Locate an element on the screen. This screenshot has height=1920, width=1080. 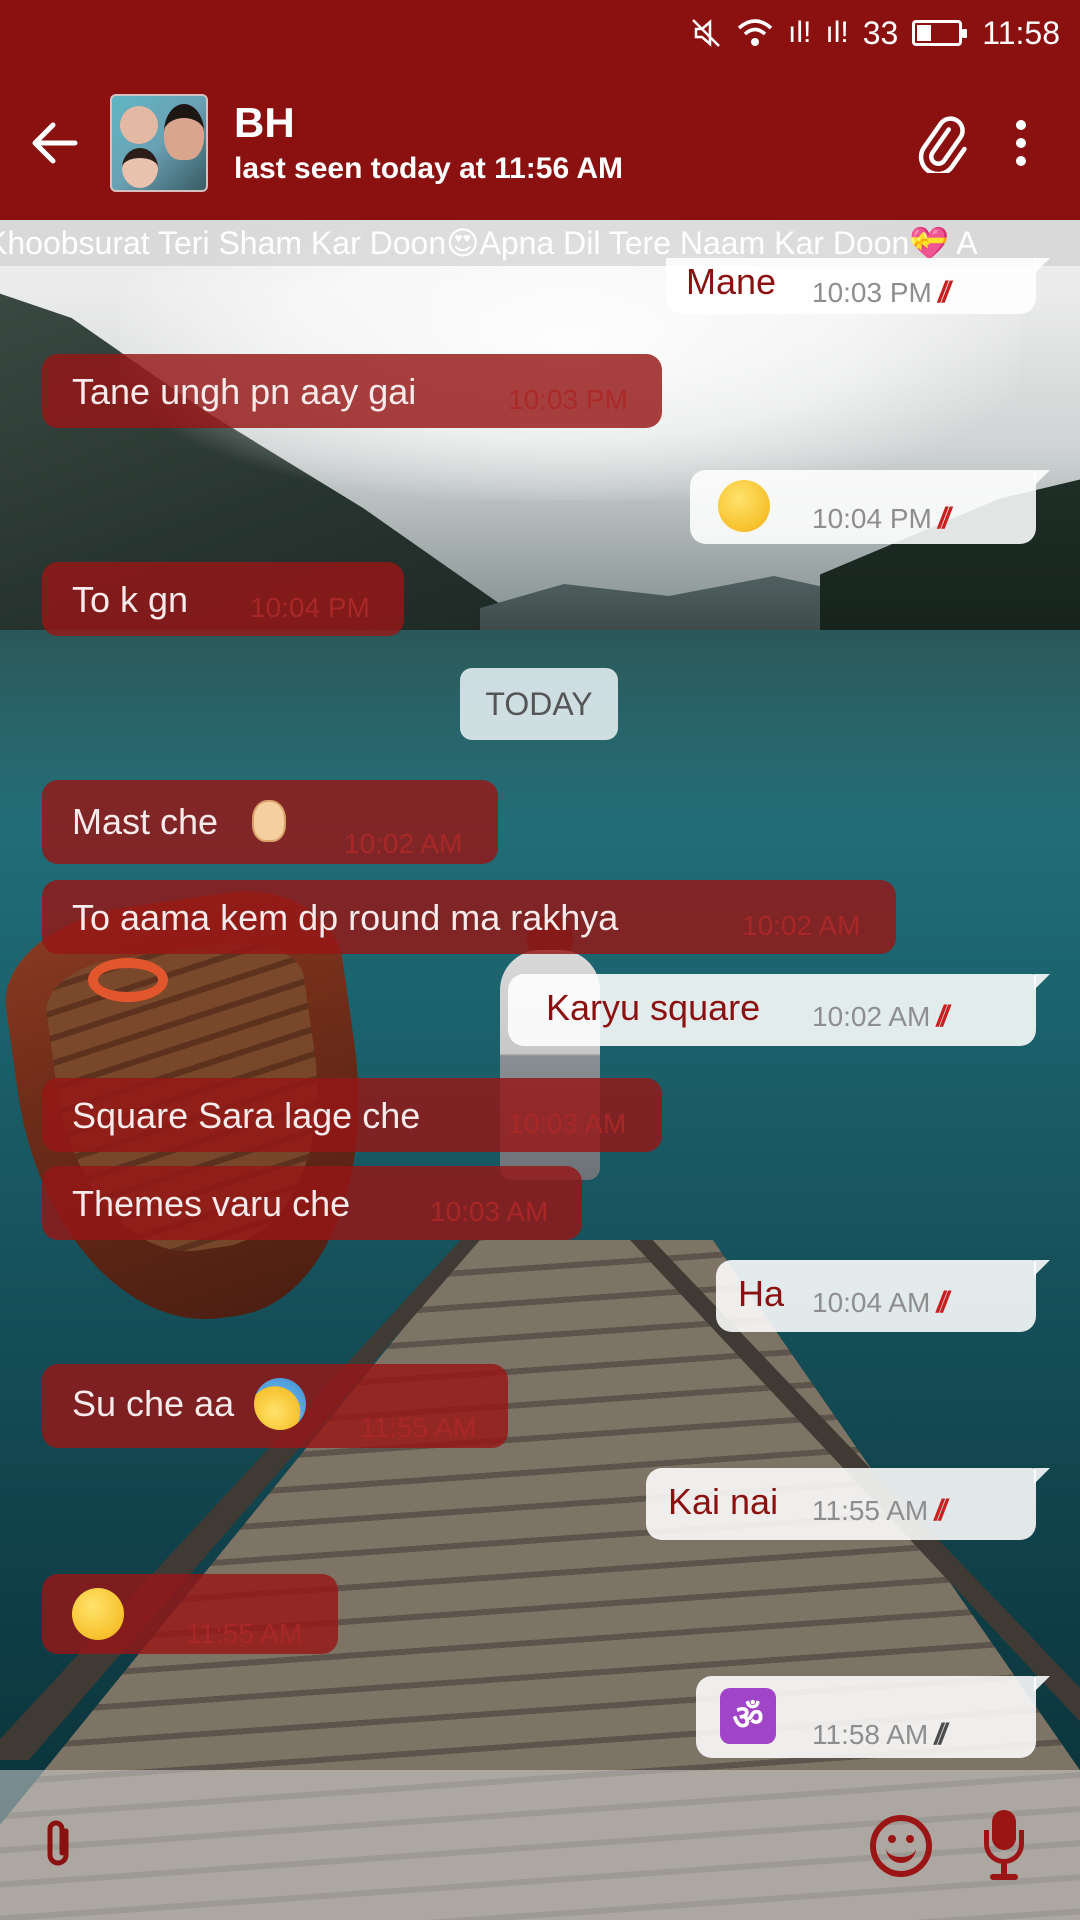
message-incoming: To aama kem dp round ma rakhya 10:02 AM is located at coordinates (469, 917).